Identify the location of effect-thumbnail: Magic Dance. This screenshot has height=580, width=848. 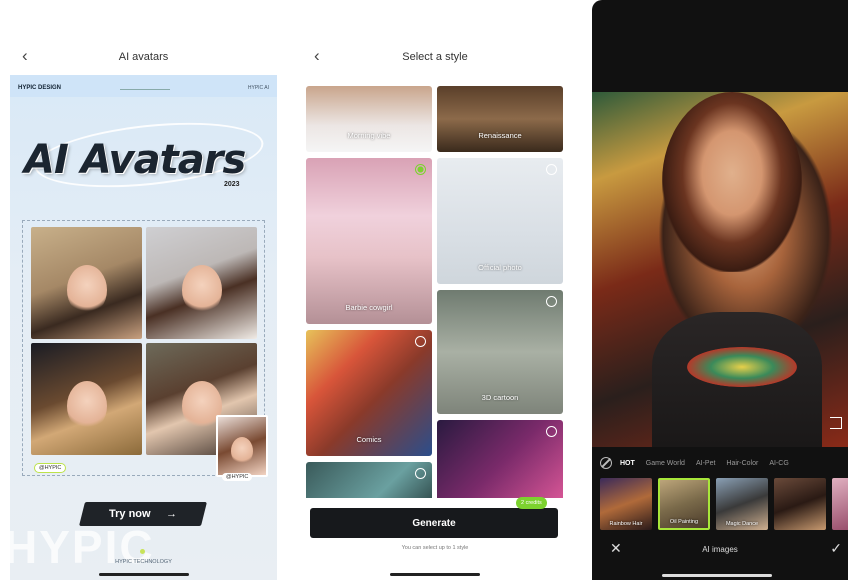
(742, 504).